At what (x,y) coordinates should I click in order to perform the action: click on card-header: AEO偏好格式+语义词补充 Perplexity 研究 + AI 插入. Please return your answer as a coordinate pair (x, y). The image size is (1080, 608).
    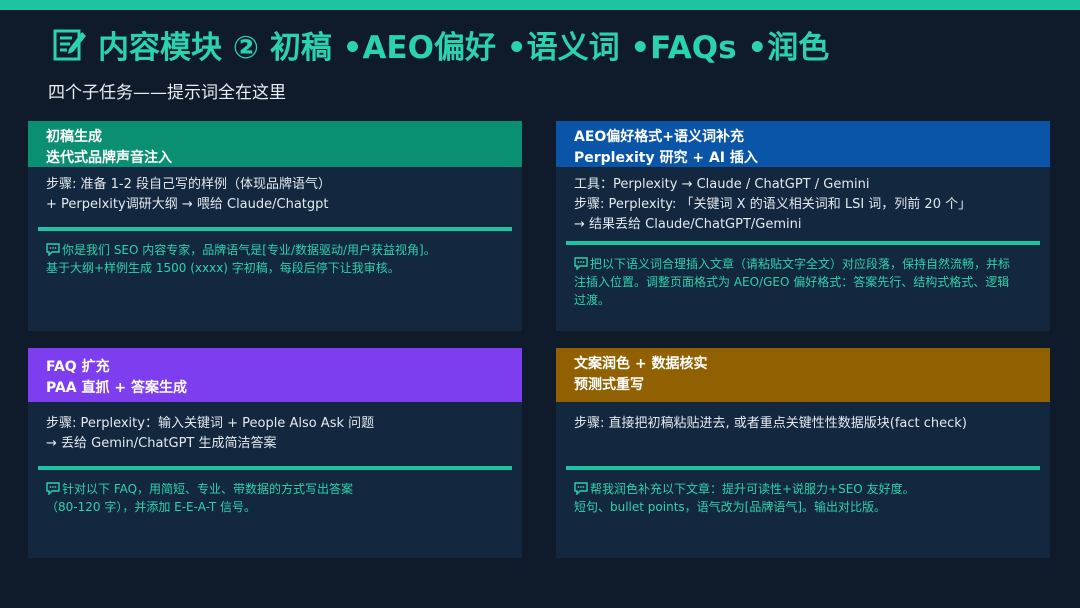
    Looking at the image, I should click on (803, 144).